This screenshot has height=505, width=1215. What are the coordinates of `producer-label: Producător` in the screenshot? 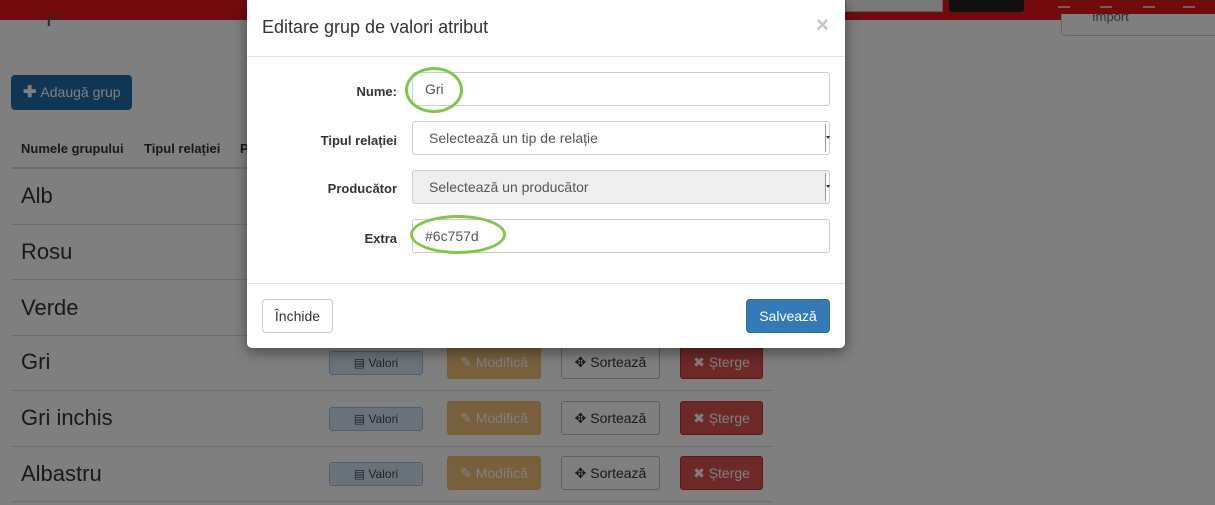 It's located at (362, 188).